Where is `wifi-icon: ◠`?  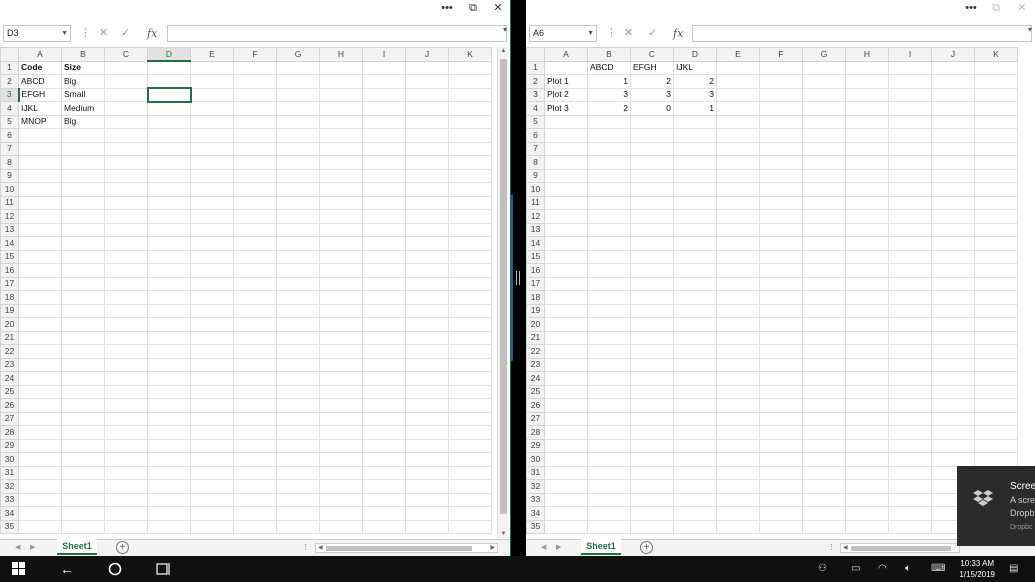 wifi-icon: ◠ is located at coordinates (882, 569).